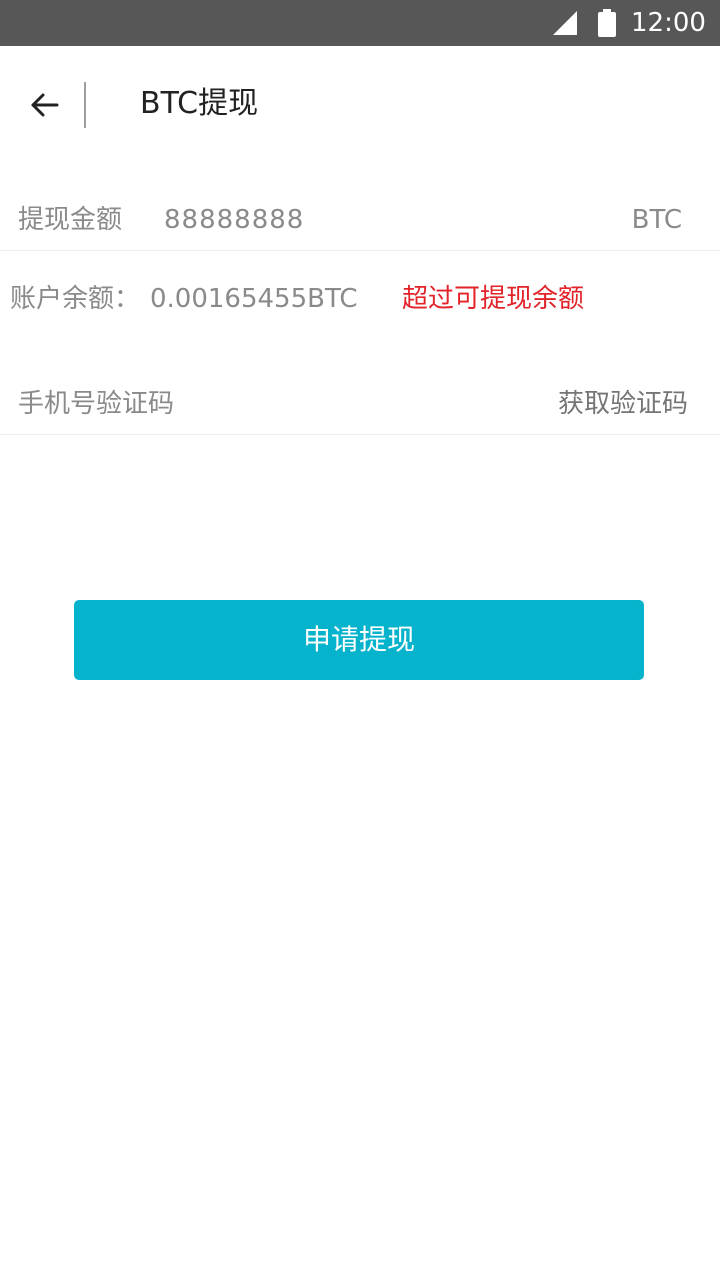 The width and height of the screenshot is (720, 1280). I want to click on back-button, so click(45, 105).